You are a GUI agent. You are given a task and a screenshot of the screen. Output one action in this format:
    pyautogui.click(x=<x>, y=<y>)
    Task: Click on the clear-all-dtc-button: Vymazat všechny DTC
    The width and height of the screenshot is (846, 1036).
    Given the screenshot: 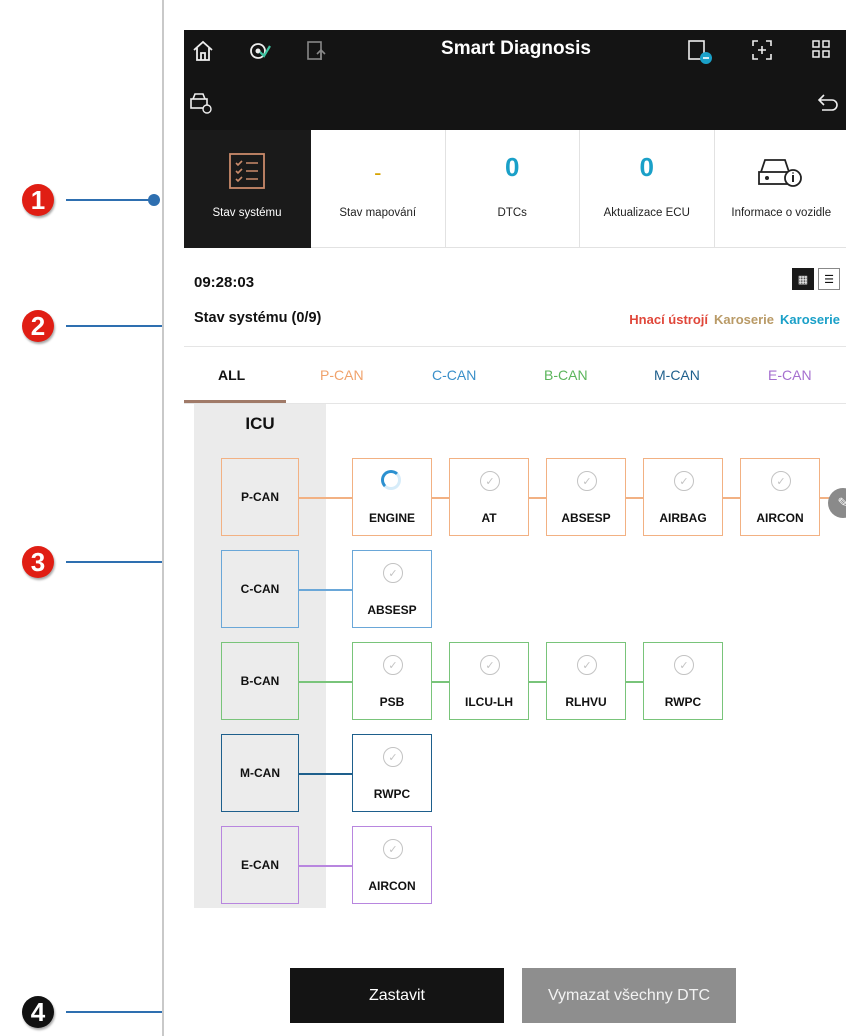 What is the action you would take?
    pyautogui.click(x=629, y=995)
    